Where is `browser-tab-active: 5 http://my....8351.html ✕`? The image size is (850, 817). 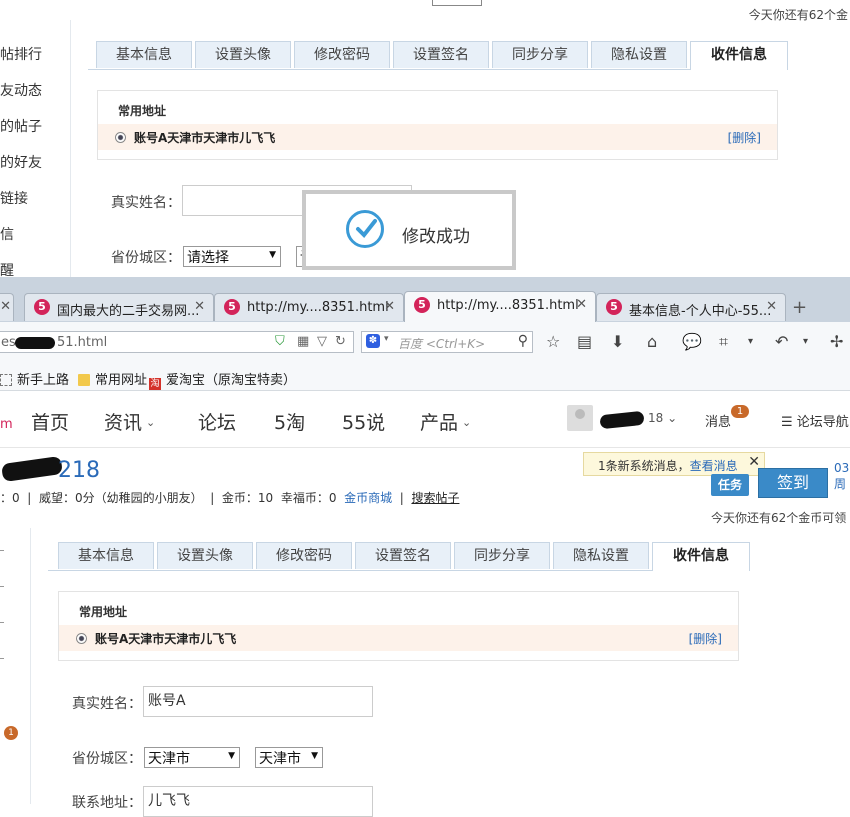
browser-tab-active: 5 http://my....8351.html ✕ is located at coordinates (500, 306).